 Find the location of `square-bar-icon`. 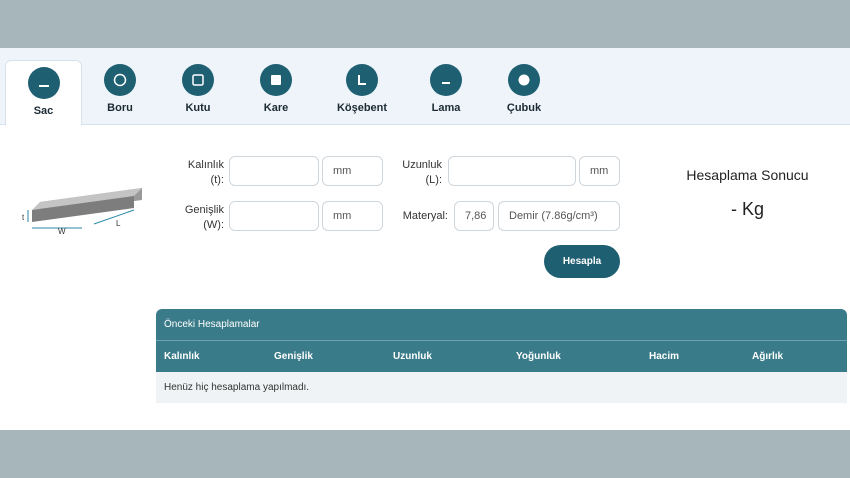

square-bar-icon is located at coordinates (276, 80).